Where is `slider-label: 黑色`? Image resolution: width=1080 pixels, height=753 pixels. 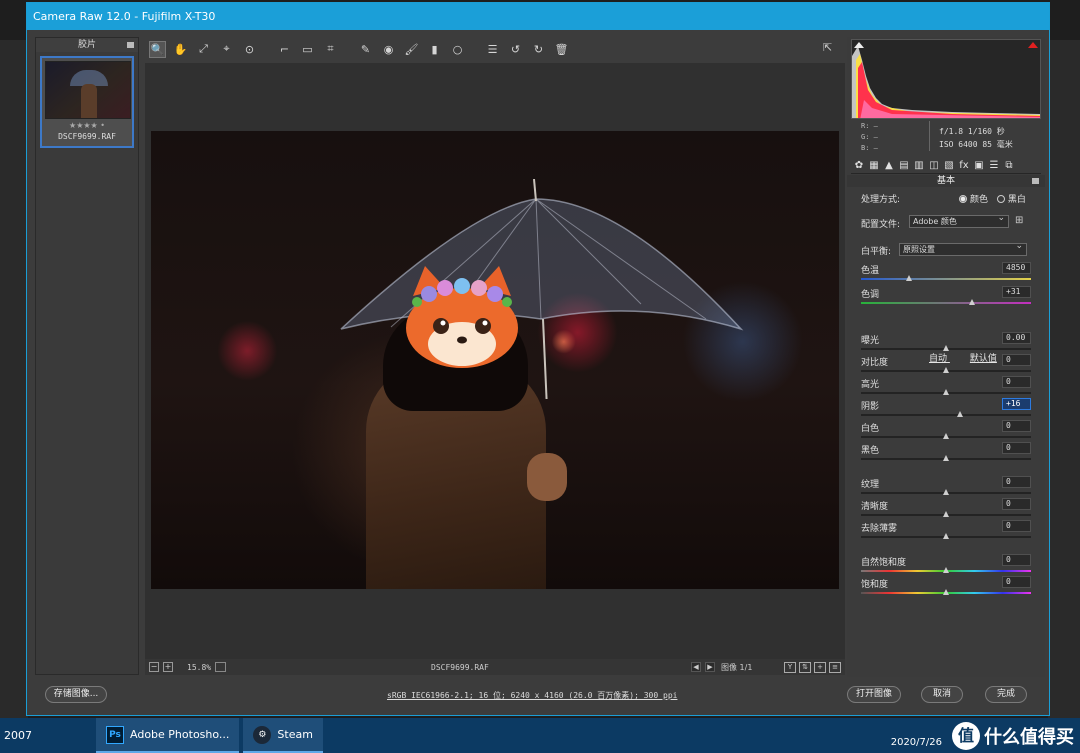 slider-label: 黑色 is located at coordinates (870, 451).